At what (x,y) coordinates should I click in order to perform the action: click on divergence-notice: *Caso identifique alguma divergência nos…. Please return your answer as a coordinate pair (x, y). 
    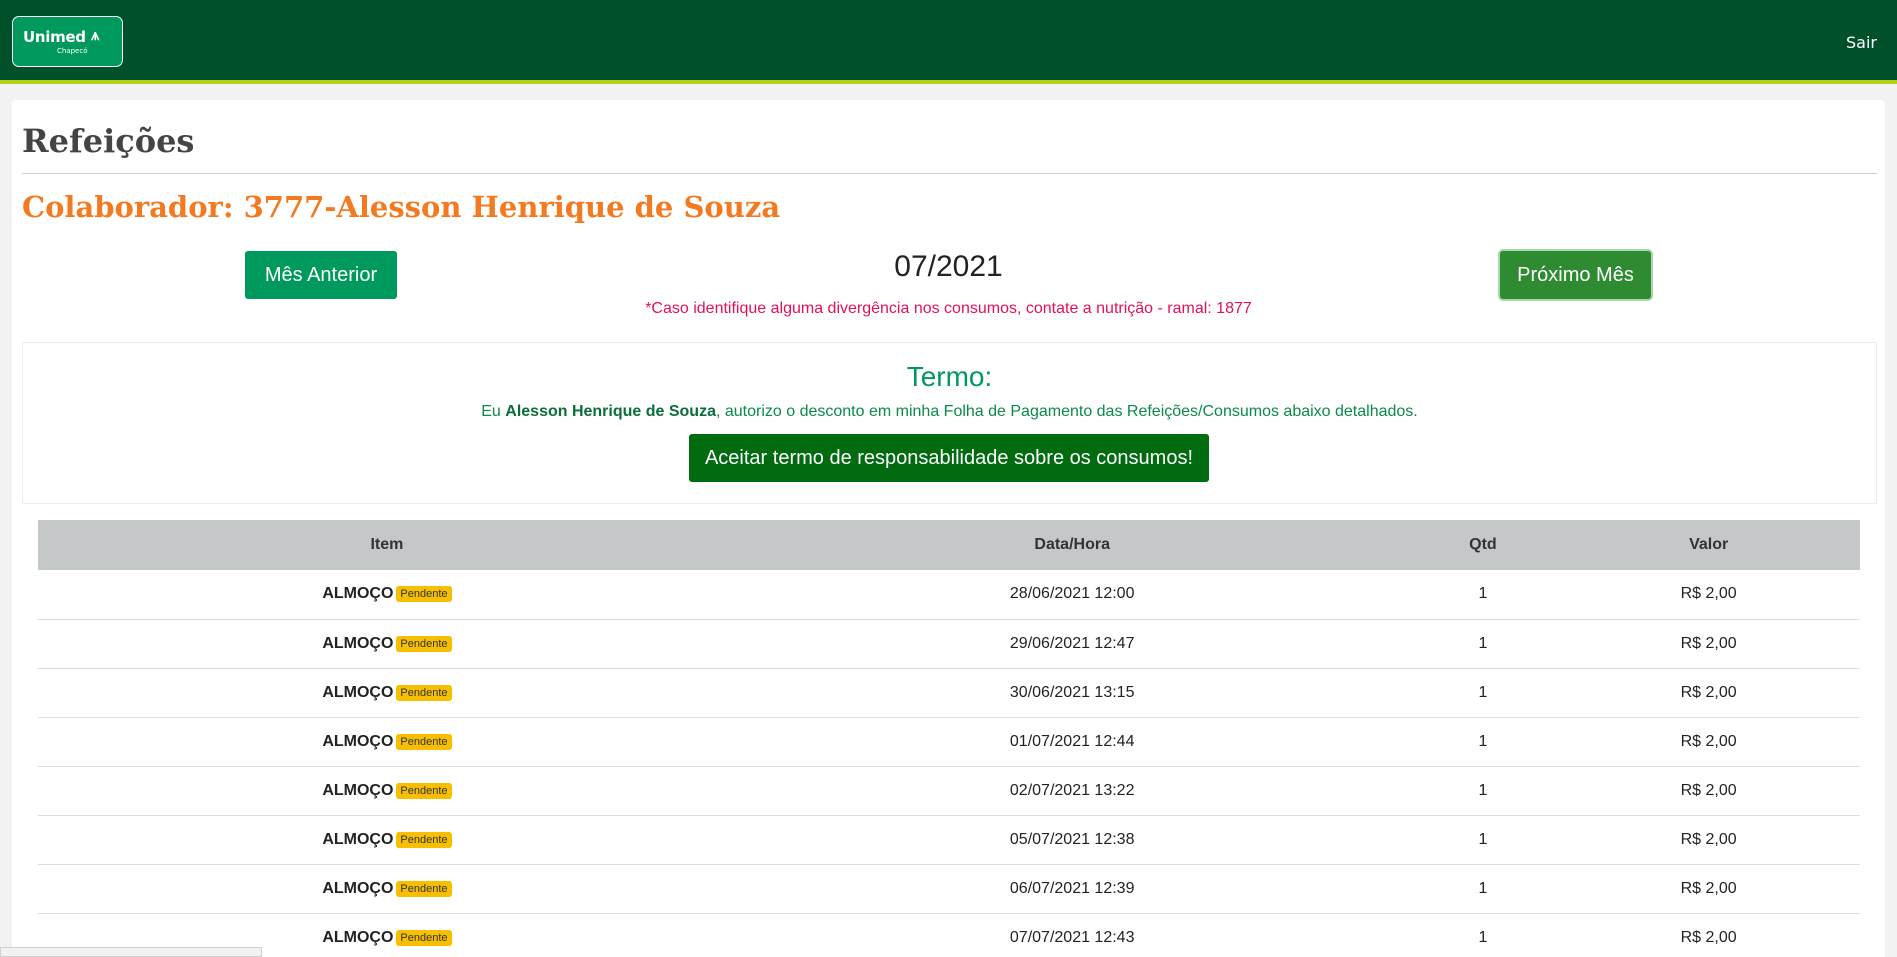
    Looking at the image, I should click on (948, 308).